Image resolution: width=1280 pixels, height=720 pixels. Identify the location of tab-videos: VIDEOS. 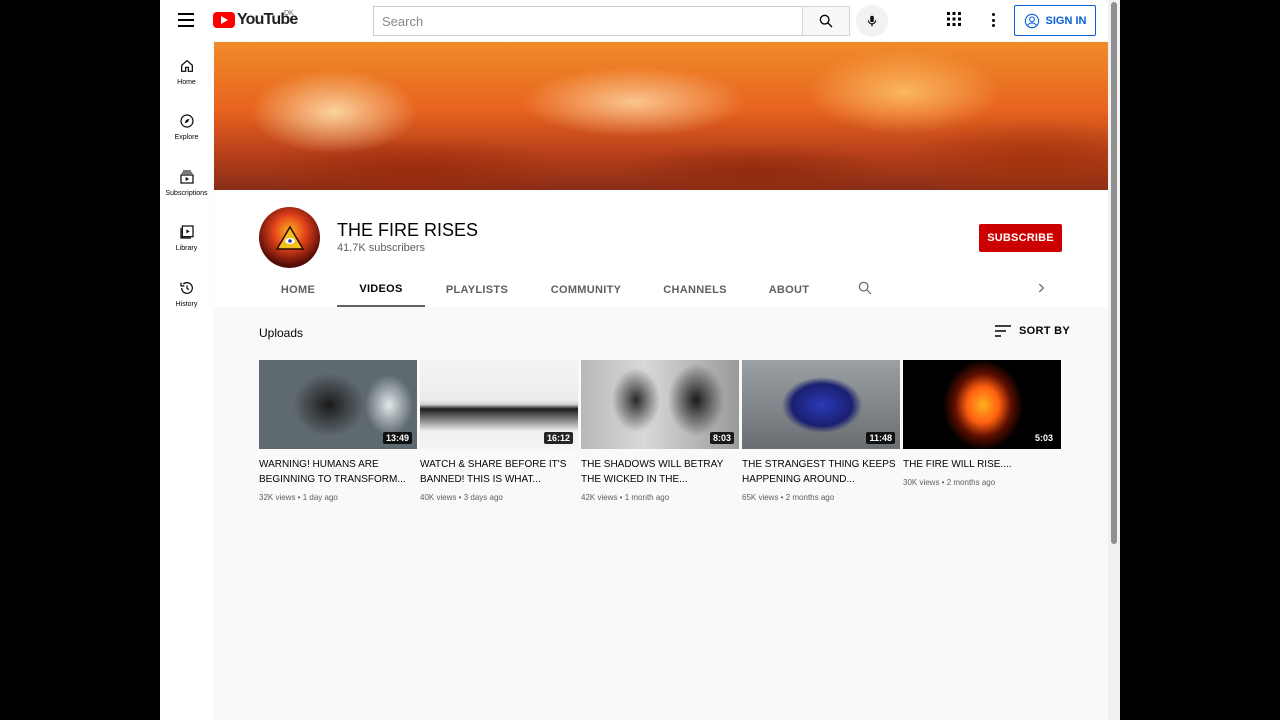
(381, 289).